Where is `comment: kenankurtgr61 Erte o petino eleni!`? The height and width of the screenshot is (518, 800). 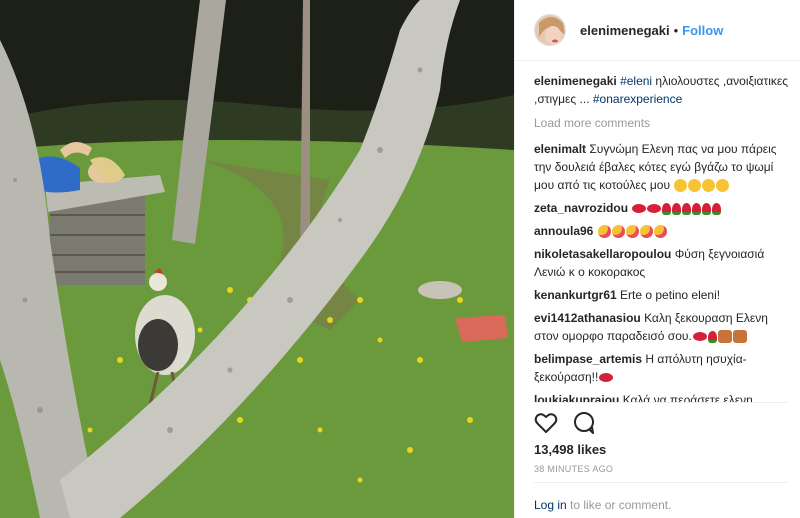
comment: kenankurtgr61 Erte o petino eleni! is located at coordinates (661, 295).